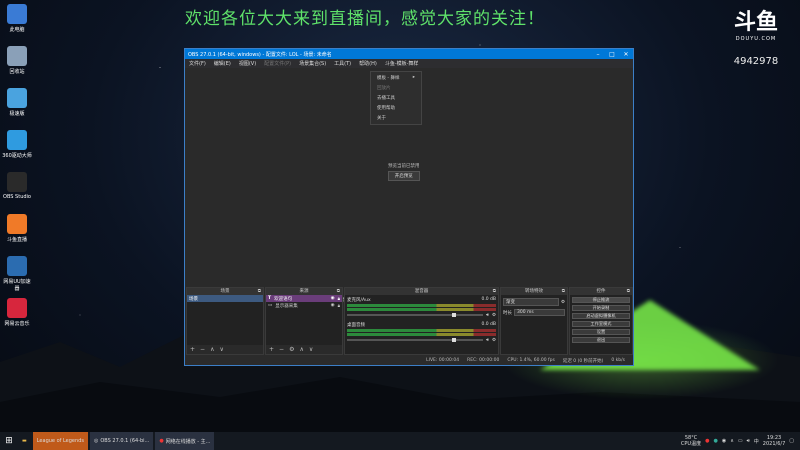  What do you see at coordinates (304, 298) in the screenshot?
I see `source-item-text: T 欢迎语句 ◉ 🔒︎` at bounding box center [304, 298].